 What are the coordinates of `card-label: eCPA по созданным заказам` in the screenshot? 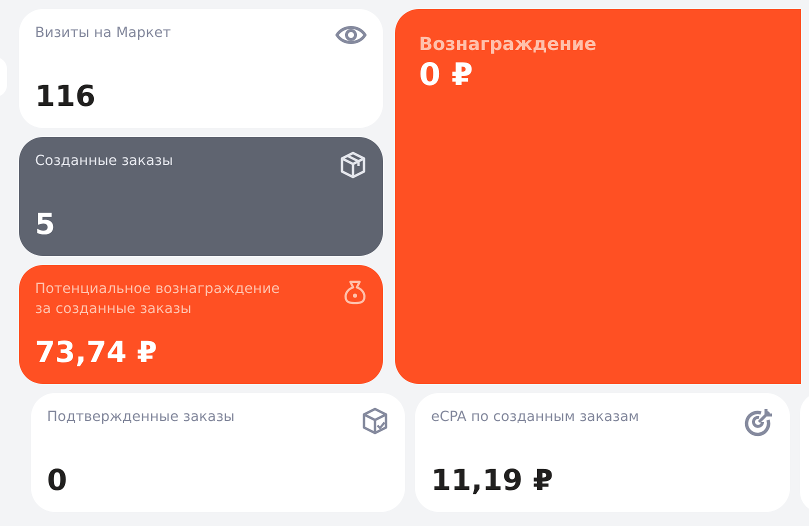 It's located at (535, 417).